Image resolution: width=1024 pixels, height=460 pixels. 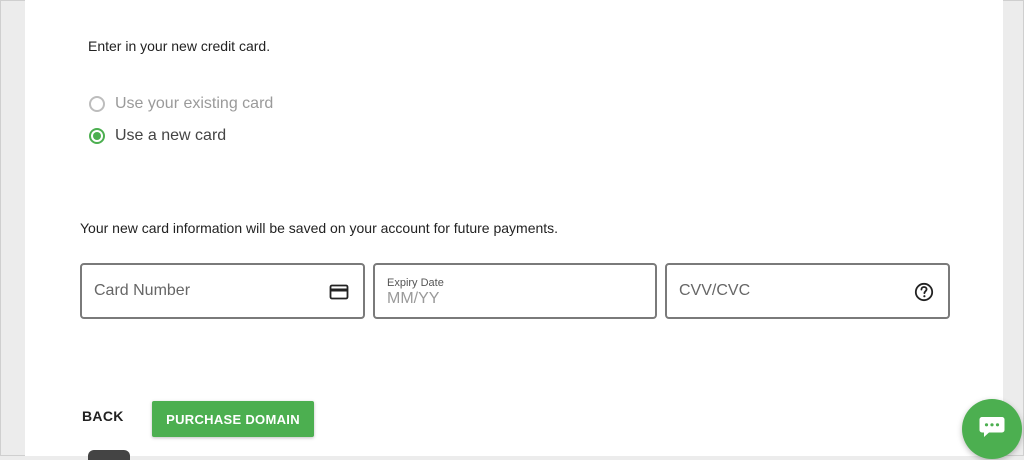 I want to click on radio-existing-card: Use your existing card, so click(x=181, y=104).